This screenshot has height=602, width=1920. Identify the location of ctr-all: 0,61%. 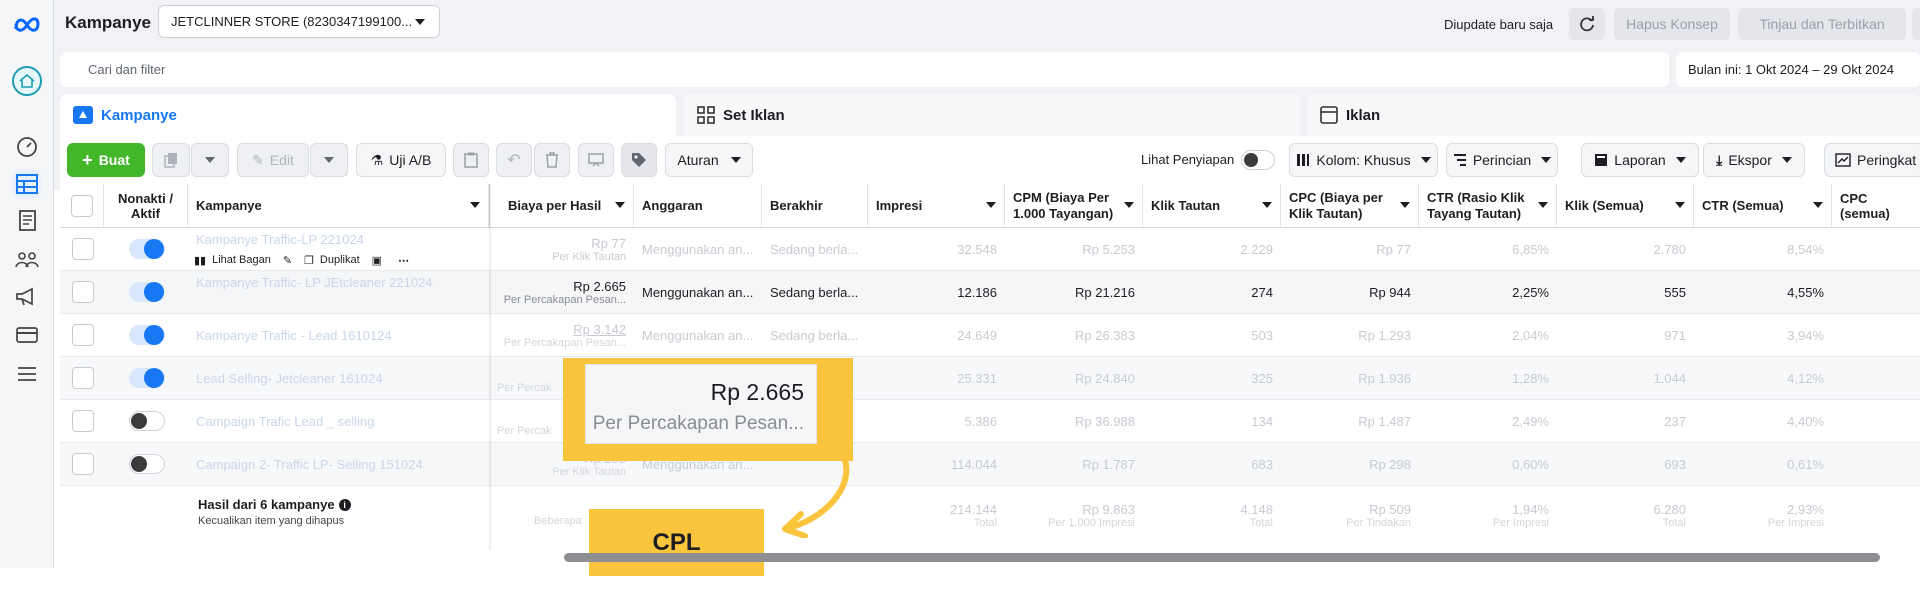
(1805, 464).